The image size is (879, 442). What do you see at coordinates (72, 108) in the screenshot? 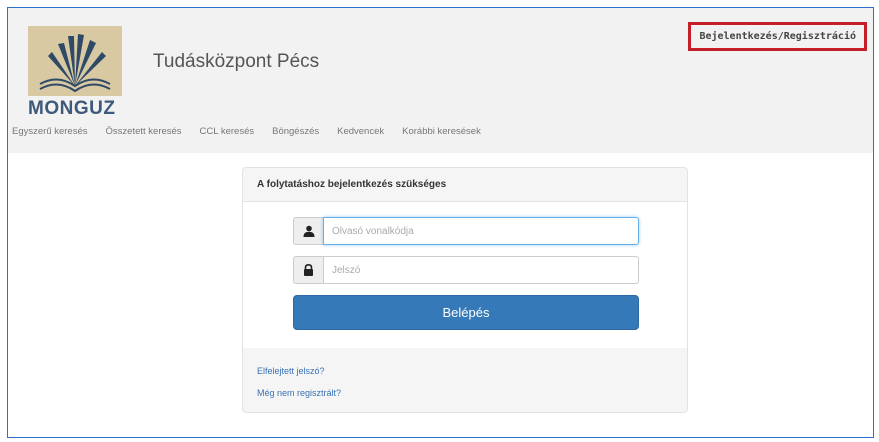
I see `logo-text: MONGUZ` at bounding box center [72, 108].